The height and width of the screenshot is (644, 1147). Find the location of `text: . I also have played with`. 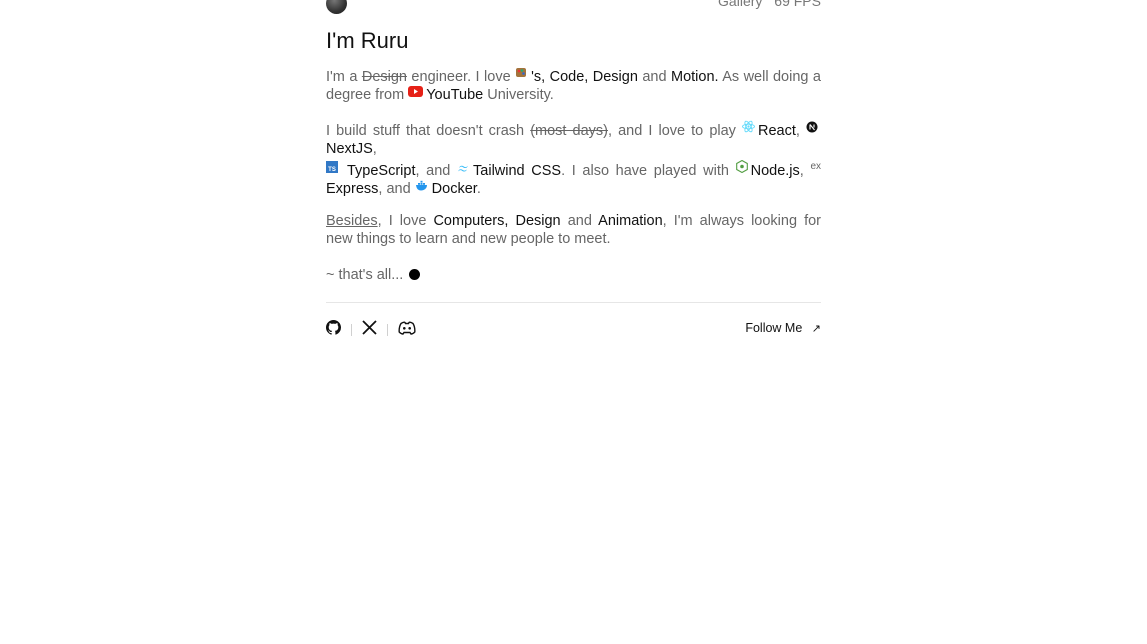

text: . I also have played with is located at coordinates (648, 171).